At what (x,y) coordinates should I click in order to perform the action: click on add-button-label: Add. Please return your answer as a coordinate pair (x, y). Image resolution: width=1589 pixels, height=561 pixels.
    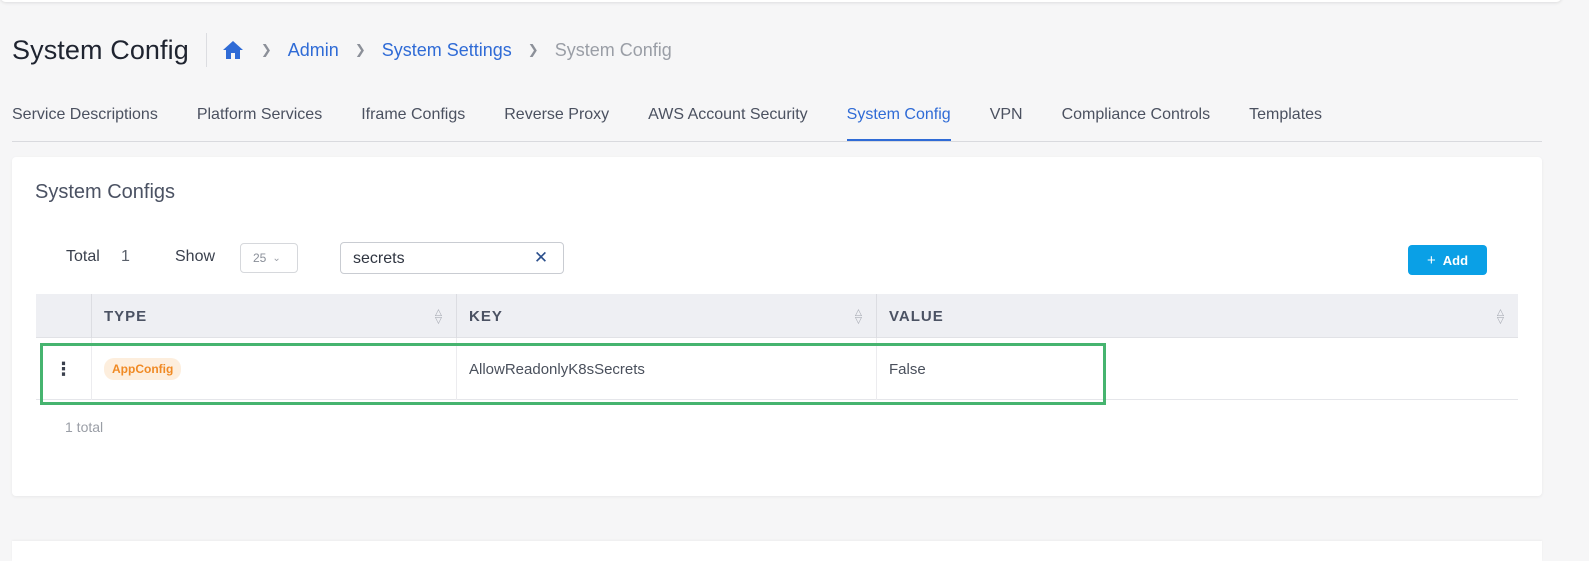
    Looking at the image, I should click on (1455, 260).